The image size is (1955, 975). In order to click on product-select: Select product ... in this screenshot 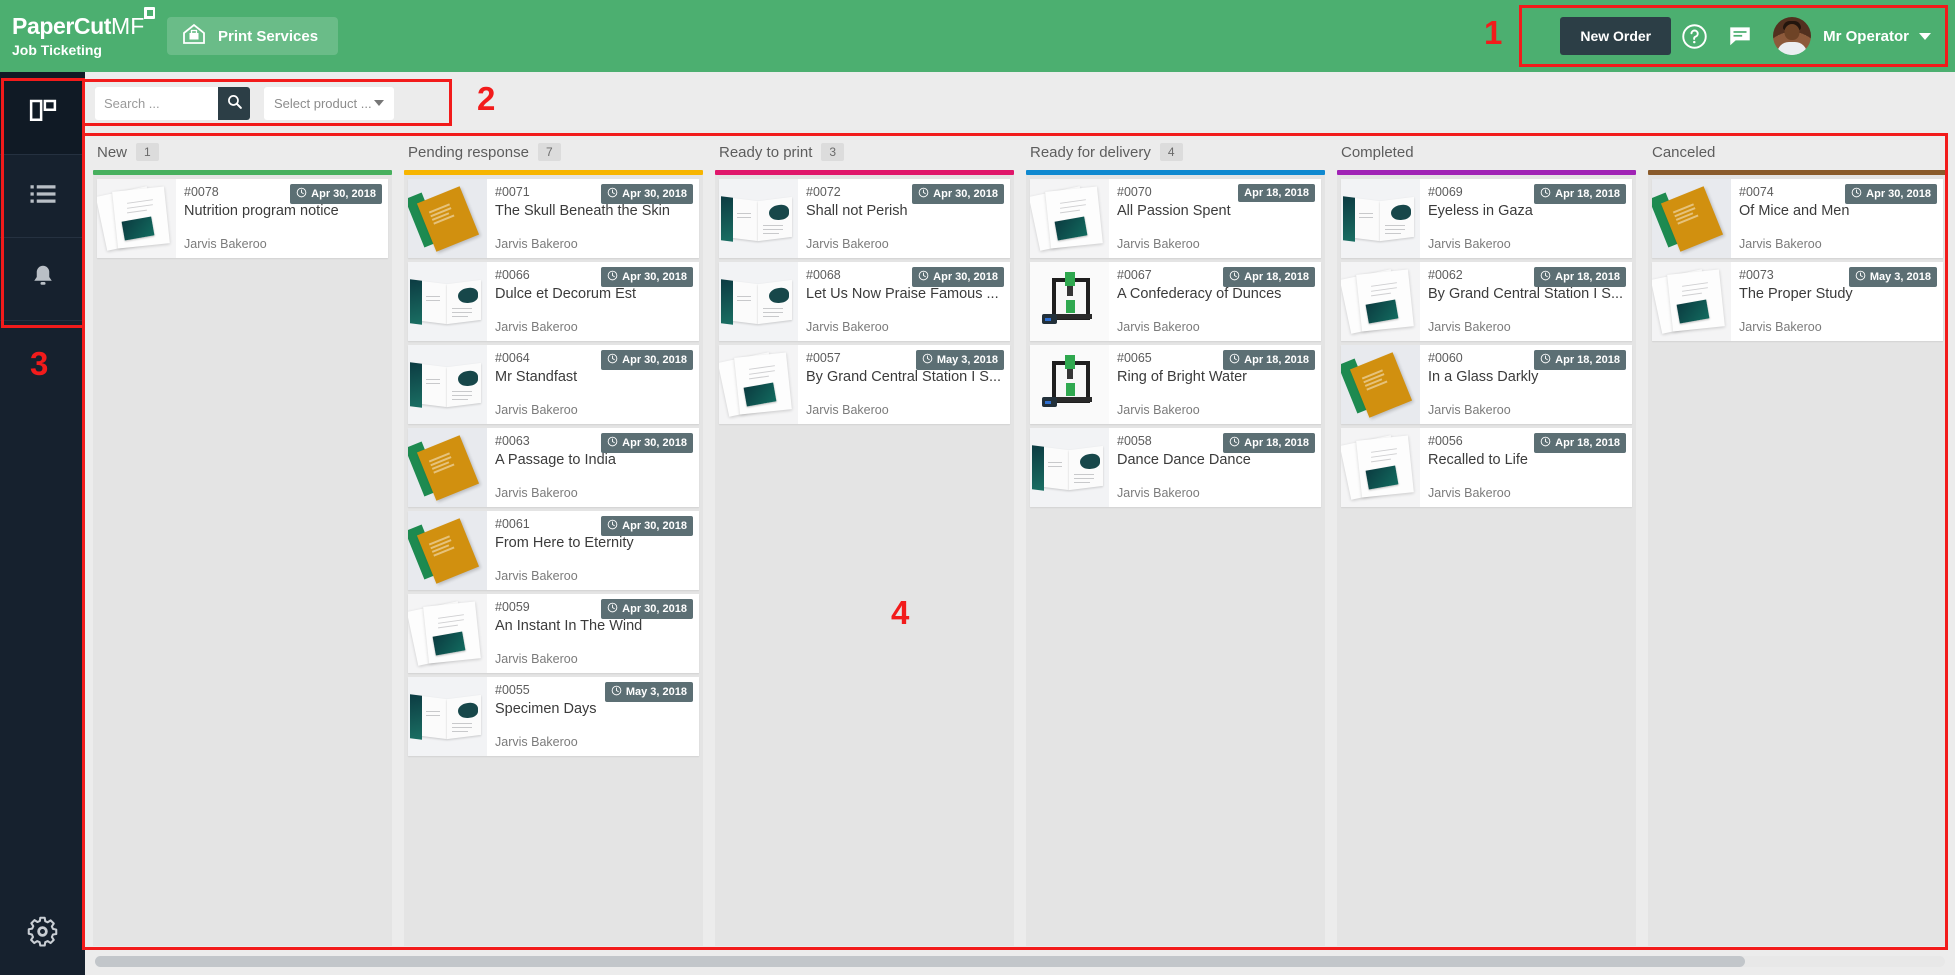, I will do `click(329, 103)`.